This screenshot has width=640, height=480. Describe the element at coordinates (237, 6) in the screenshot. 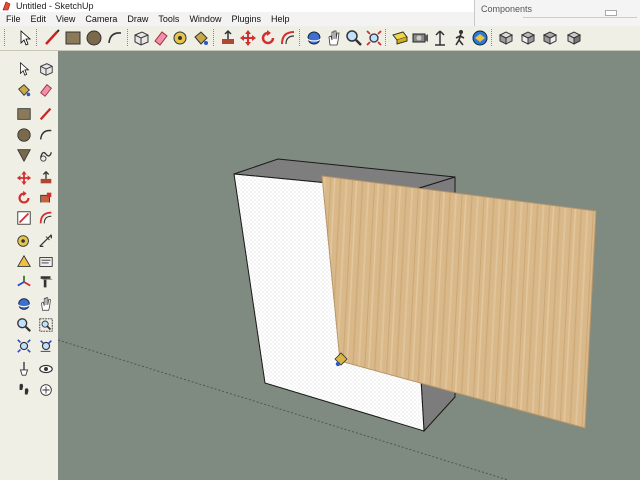

I see `title-bar: Untitled - SketchUp` at that location.